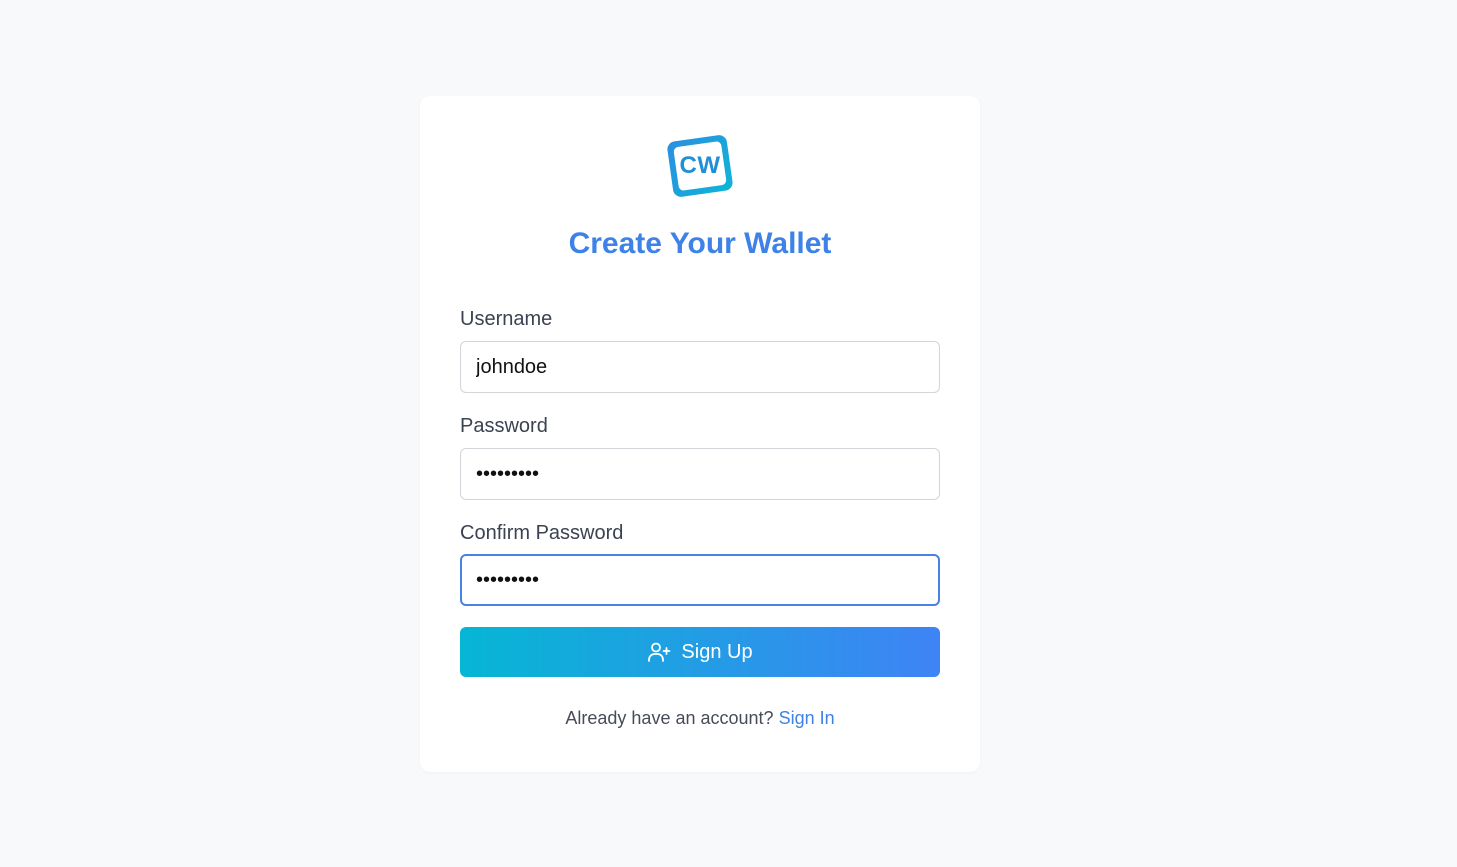 The width and height of the screenshot is (1457, 867). I want to click on sign-in-link: Sign In, so click(807, 718).